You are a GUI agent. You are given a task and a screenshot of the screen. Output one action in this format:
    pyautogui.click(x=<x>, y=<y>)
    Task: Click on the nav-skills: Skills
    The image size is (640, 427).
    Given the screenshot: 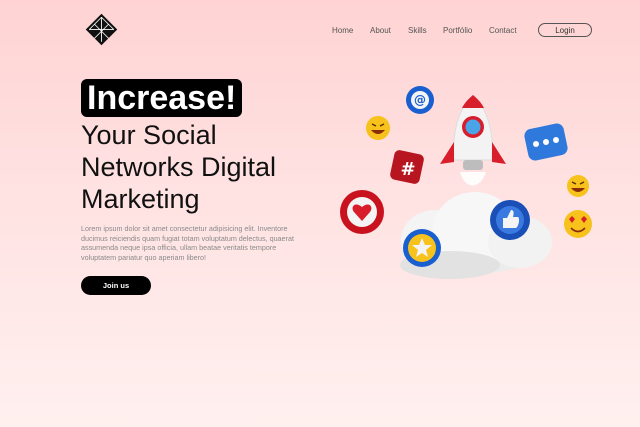 What is the action you would take?
    pyautogui.click(x=417, y=30)
    